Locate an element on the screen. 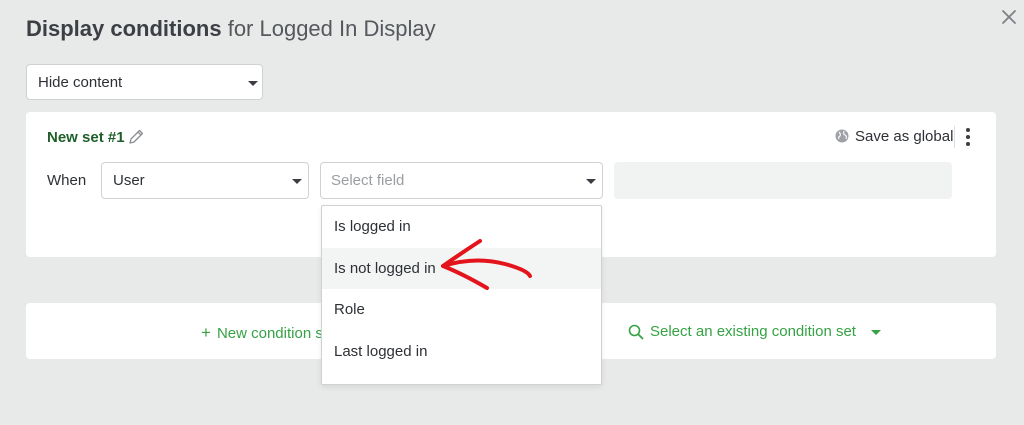  close-icon is located at coordinates (1009, 17).